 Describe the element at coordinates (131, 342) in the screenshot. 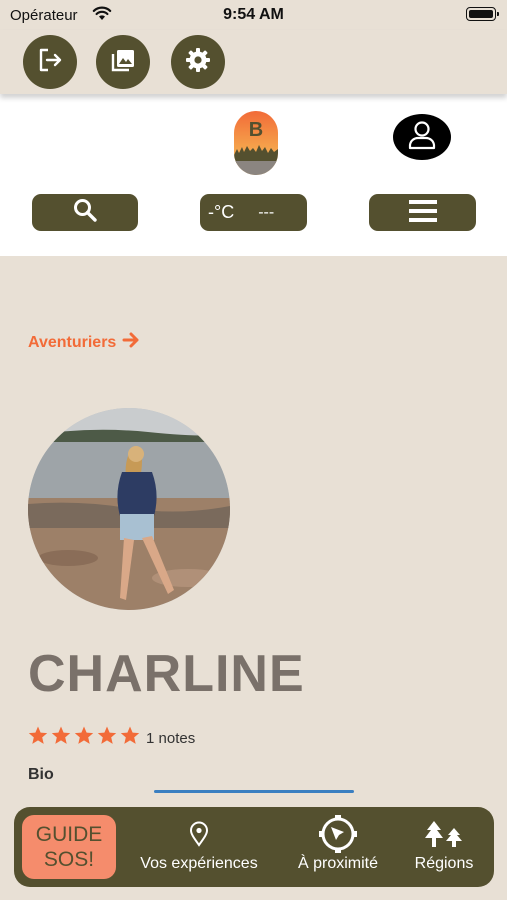

I see `arrow-right-icon` at that location.